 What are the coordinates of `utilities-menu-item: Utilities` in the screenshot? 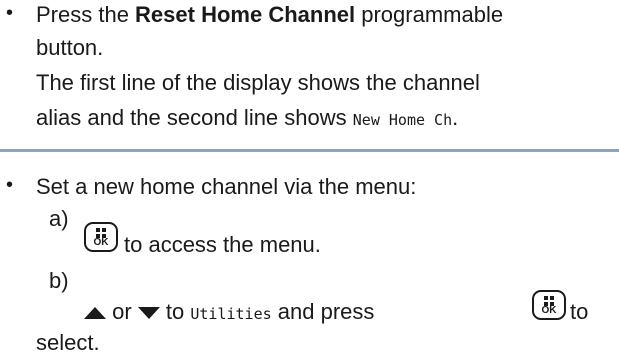 It's located at (231, 314).